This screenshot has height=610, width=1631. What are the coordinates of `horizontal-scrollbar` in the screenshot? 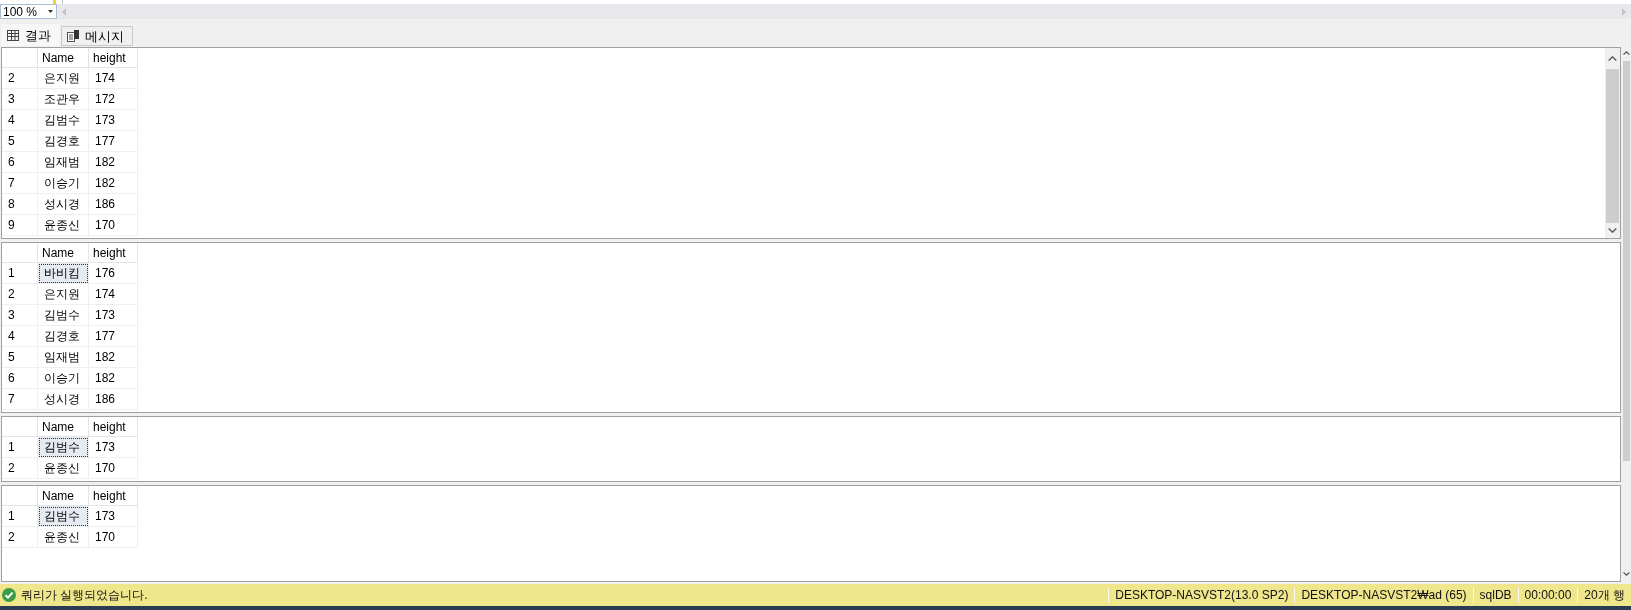 It's located at (844, 11).